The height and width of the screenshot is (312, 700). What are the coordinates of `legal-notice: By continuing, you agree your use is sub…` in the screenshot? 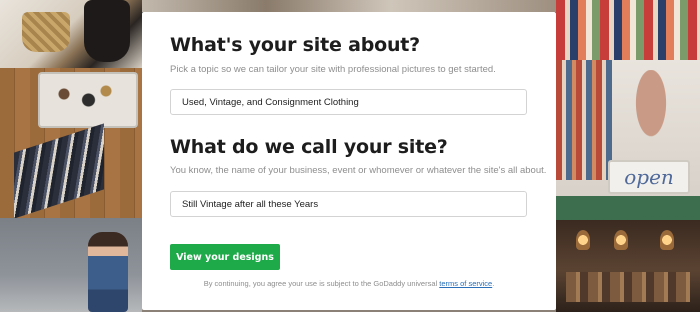 It's located at (349, 283).